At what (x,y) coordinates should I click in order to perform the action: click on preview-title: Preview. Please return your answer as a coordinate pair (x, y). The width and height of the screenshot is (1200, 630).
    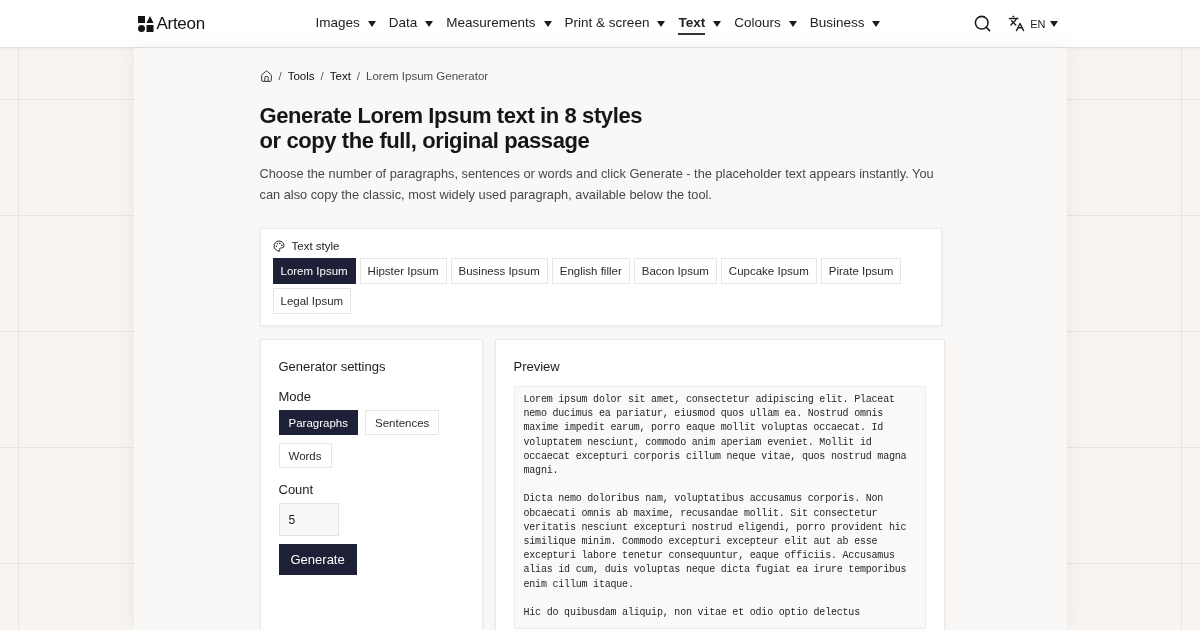
    Looking at the image, I should click on (537, 367).